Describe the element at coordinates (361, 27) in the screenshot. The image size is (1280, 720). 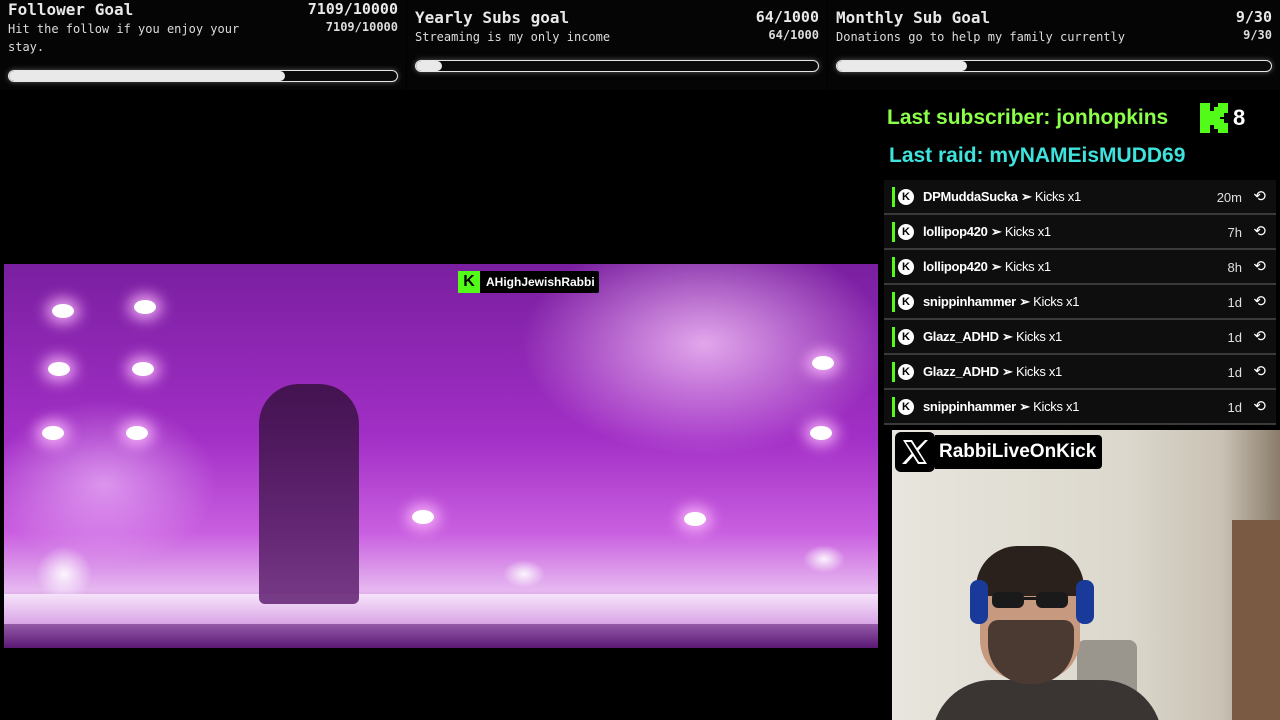
I see `goal-count-small: 7109/10000` at that location.